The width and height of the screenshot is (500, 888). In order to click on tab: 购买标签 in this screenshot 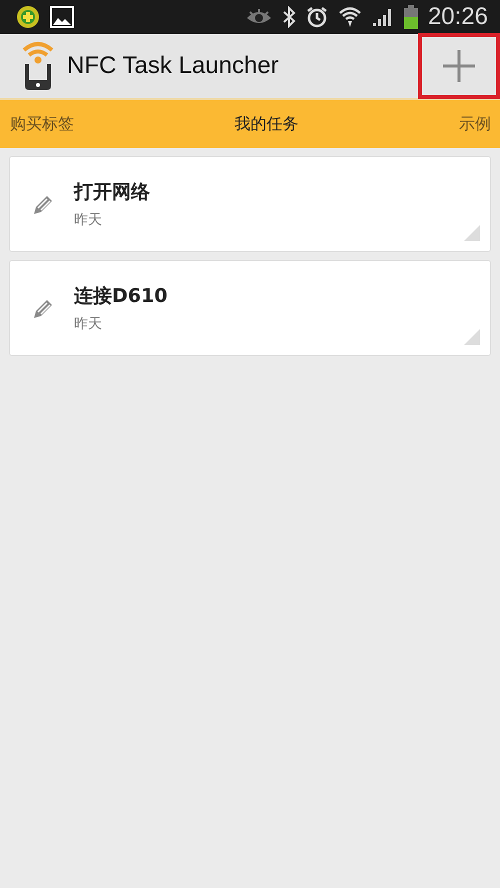, I will do `click(42, 124)`.